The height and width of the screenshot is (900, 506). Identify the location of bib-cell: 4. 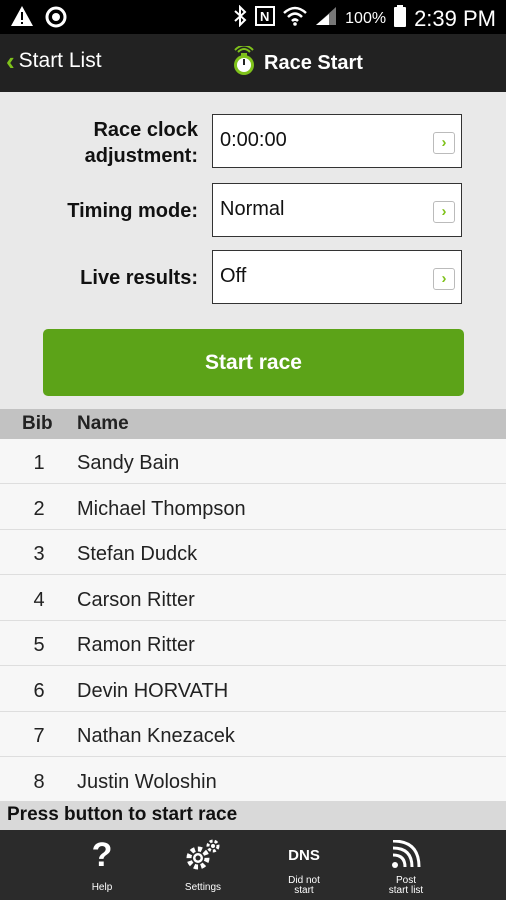
(39, 600).